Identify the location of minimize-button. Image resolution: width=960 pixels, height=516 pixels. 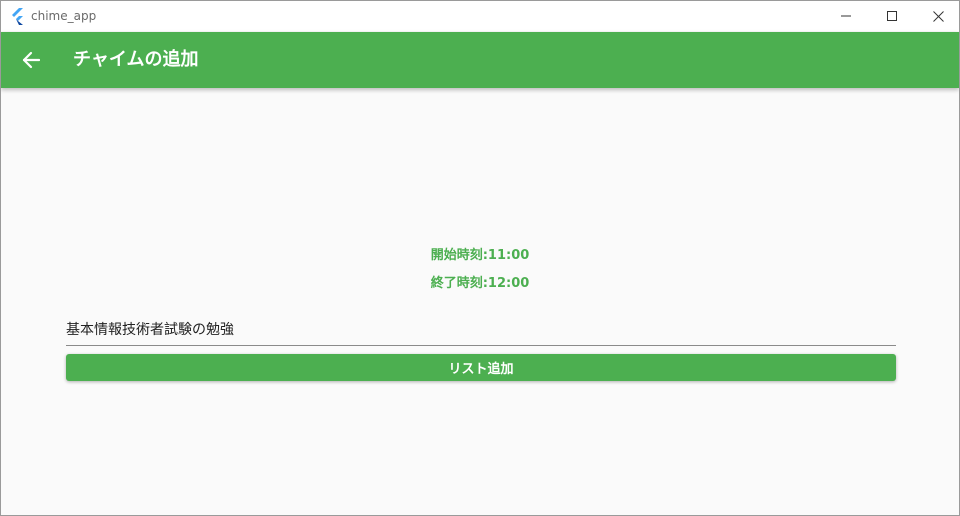
(846, 16).